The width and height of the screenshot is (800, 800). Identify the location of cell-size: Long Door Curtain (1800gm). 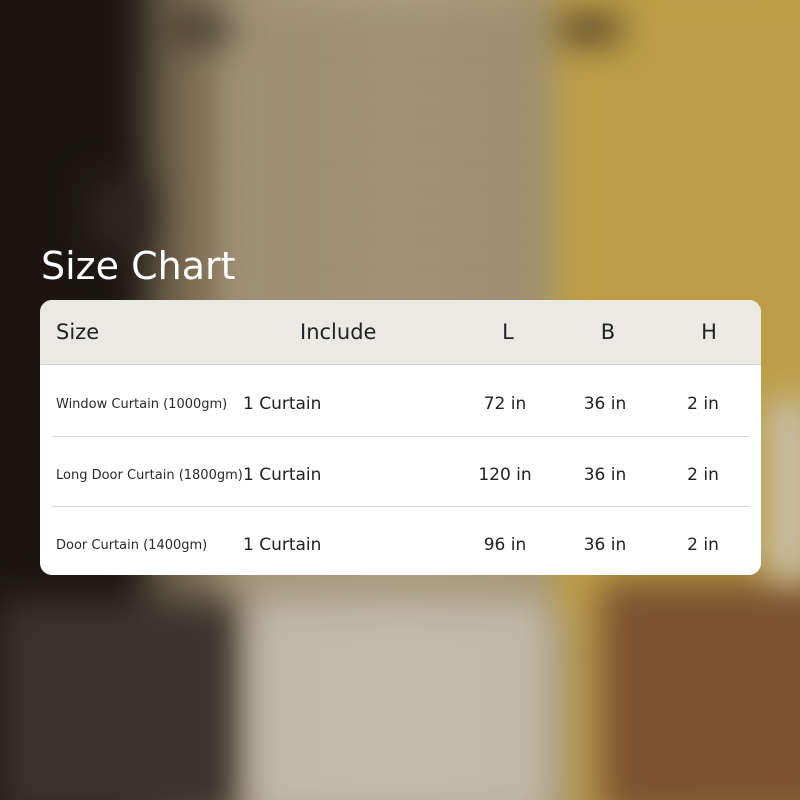
(149, 475).